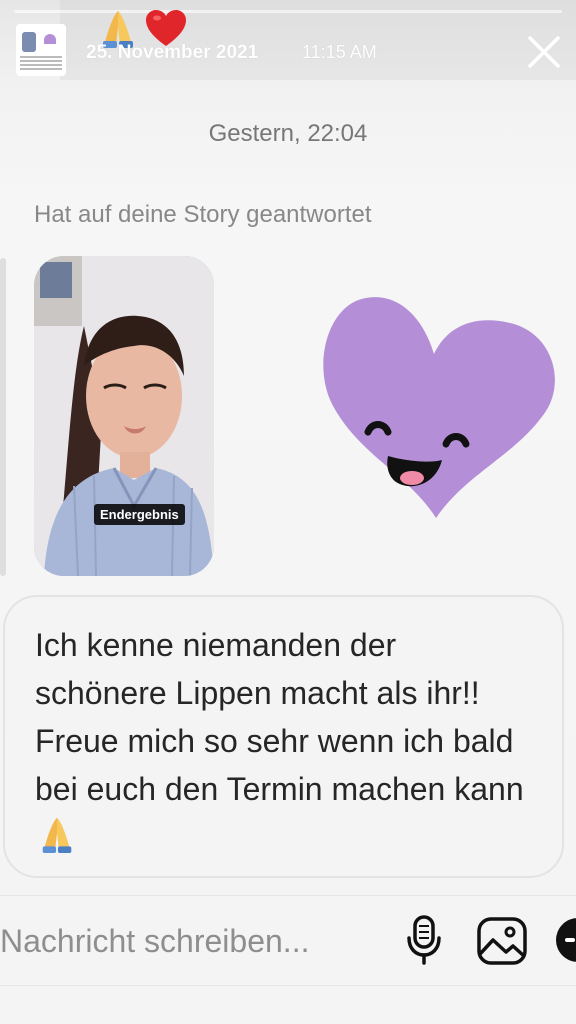  What do you see at coordinates (50, 39) in the screenshot?
I see `thumbnail-heart-icon` at bounding box center [50, 39].